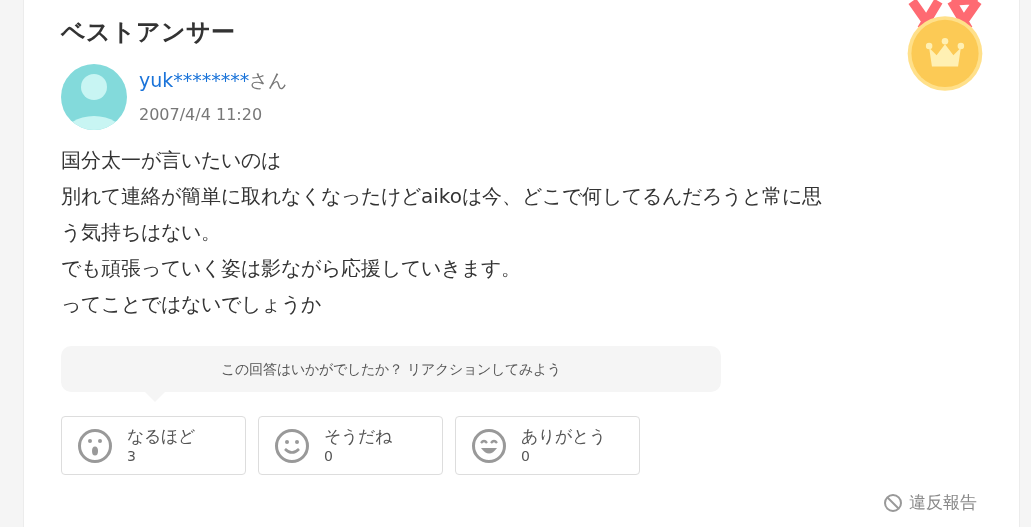 The height and width of the screenshot is (527, 1031). Describe the element at coordinates (201, 115) in the screenshot. I see `post-date: 2007/4/4 11:20` at that location.